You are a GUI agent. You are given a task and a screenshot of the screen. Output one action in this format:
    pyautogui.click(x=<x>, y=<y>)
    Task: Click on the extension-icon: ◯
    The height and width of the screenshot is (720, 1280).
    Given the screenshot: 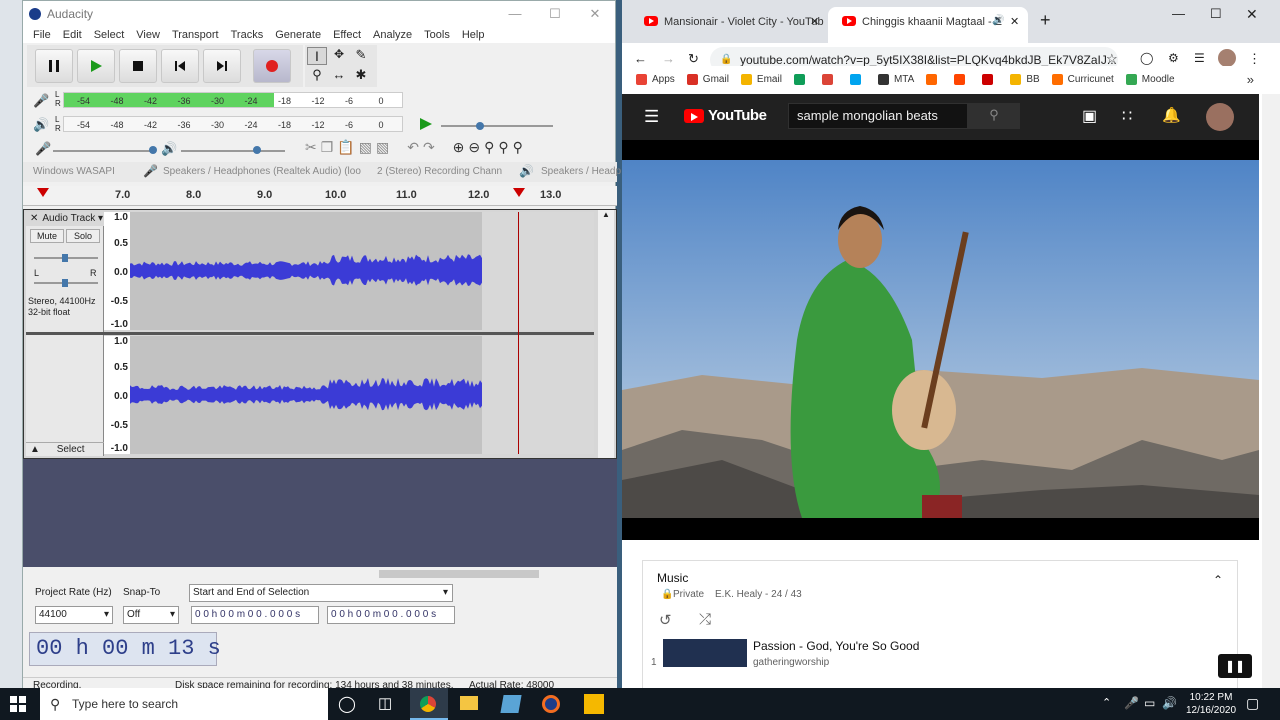 What is the action you would take?
    pyautogui.click(x=1146, y=58)
    